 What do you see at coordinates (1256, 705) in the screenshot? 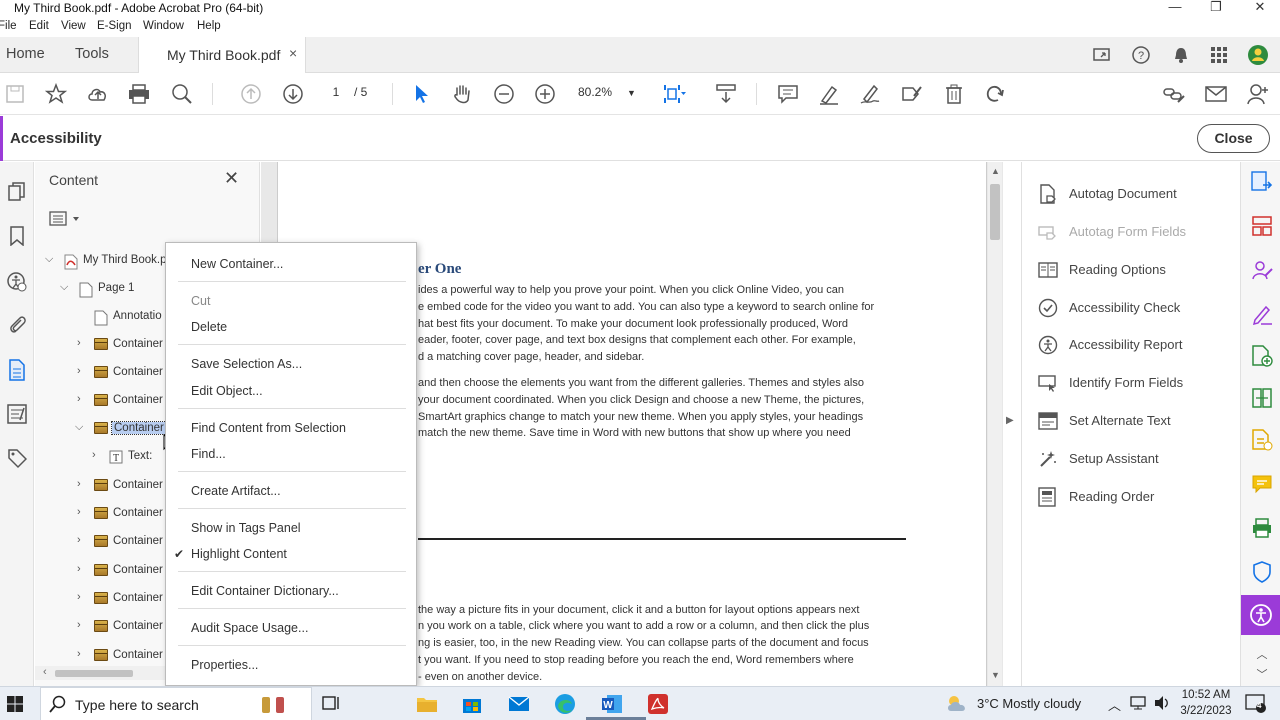
I see `notifications-center-icon` at bounding box center [1256, 705].